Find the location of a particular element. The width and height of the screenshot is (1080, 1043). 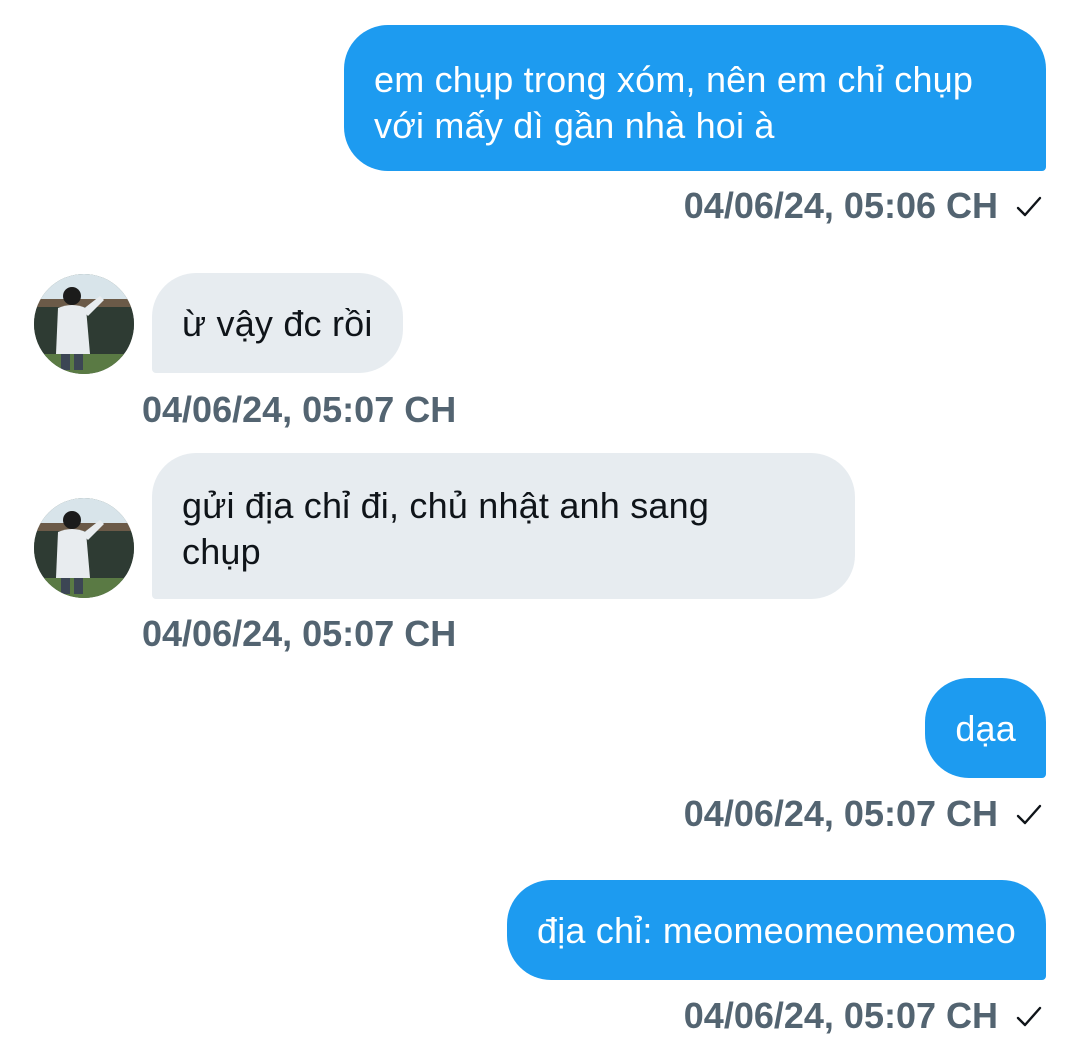

message-bubble: ừ vậy đc rồi is located at coordinates (277, 323).